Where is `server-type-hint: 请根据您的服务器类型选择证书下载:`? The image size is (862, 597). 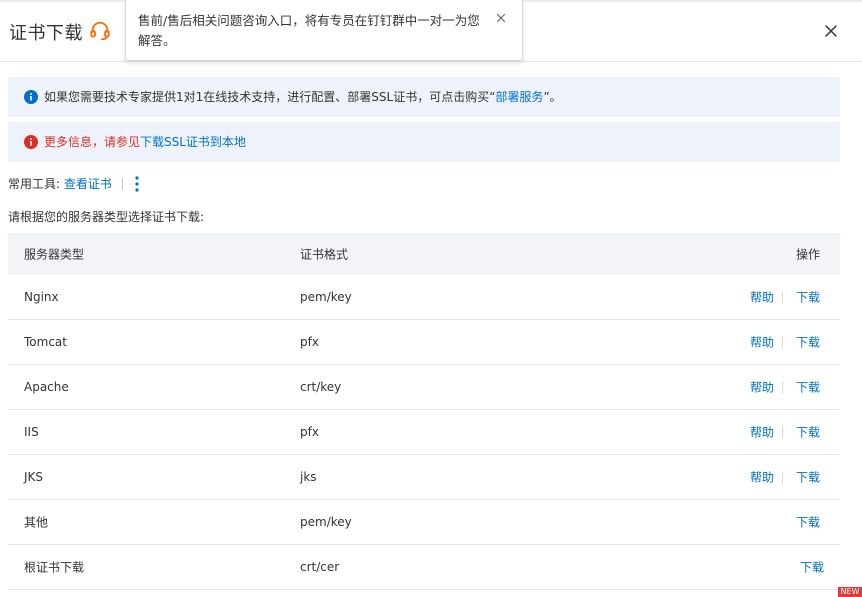 server-type-hint: 请根据您的服务器类型选择证书下载: is located at coordinates (106, 217).